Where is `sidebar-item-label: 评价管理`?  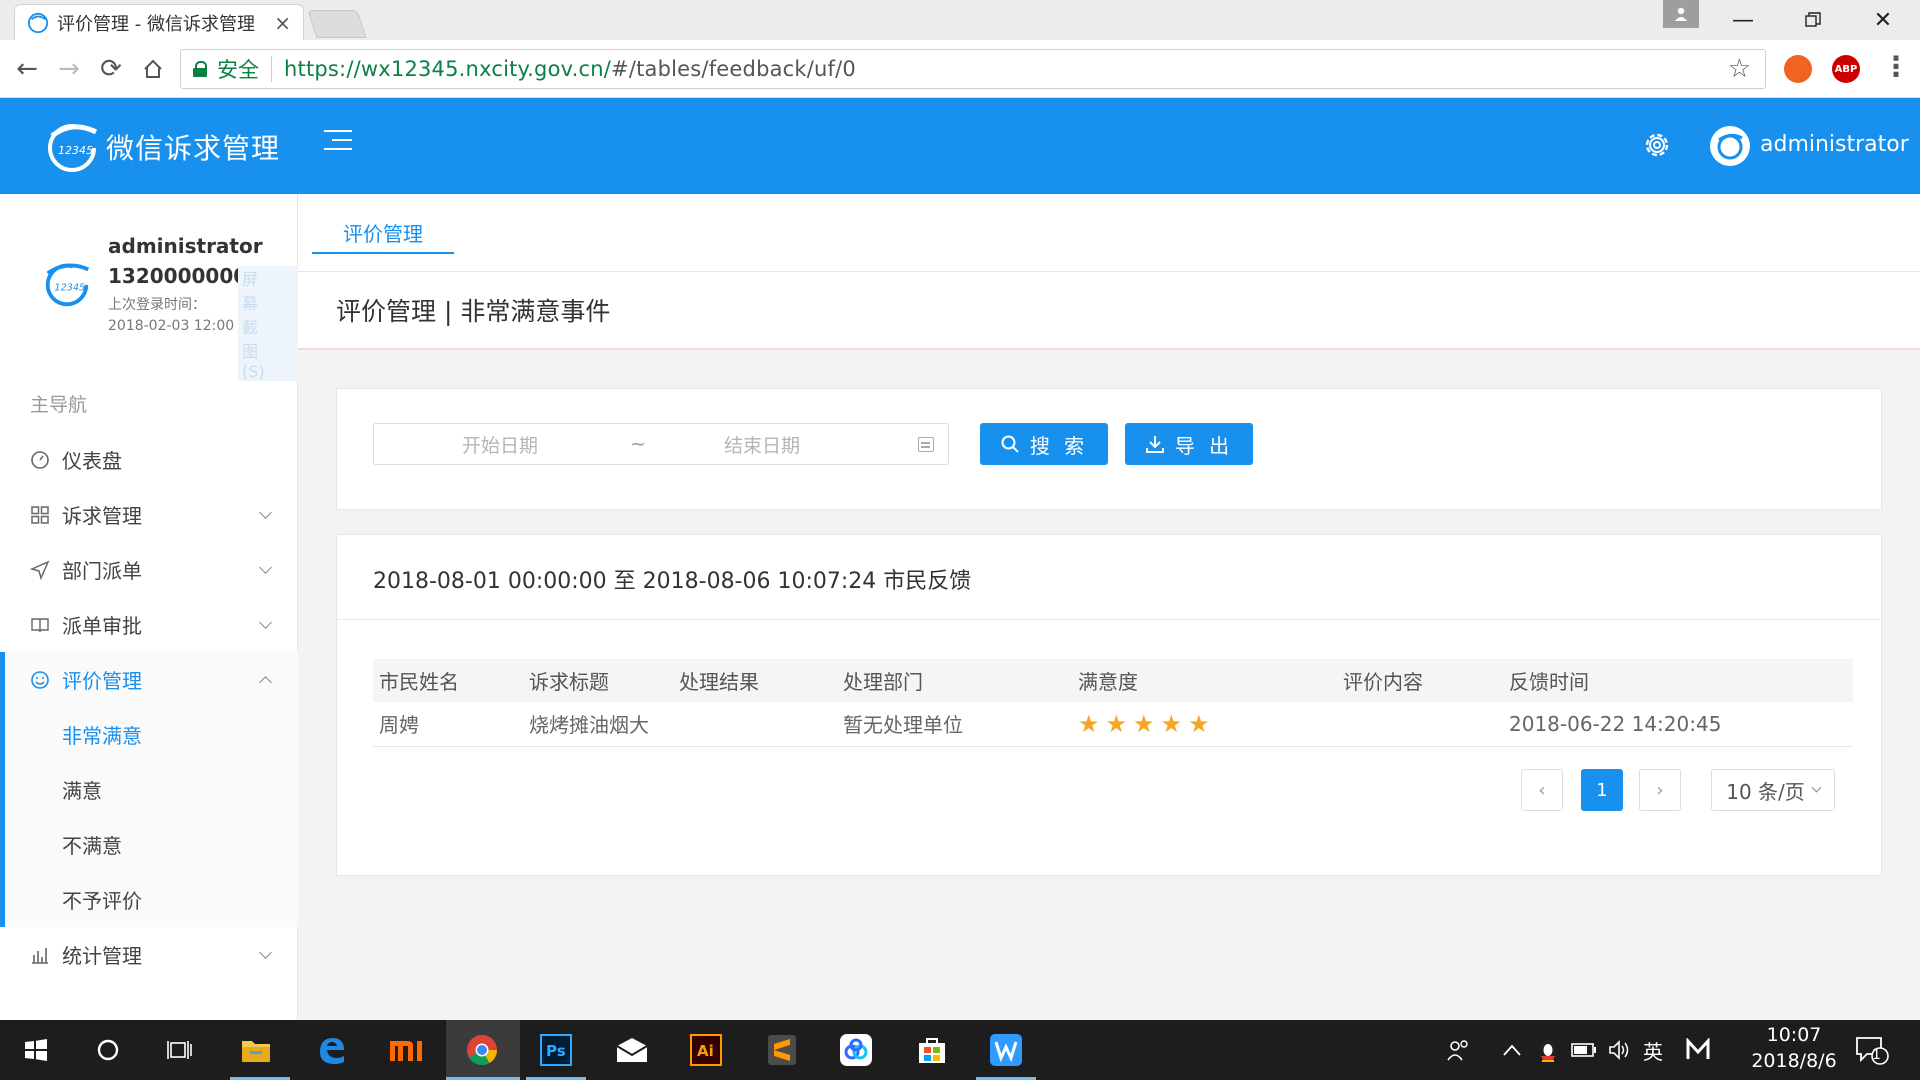 sidebar-item-label: 评价管理 is located at coordinates (102, 681).